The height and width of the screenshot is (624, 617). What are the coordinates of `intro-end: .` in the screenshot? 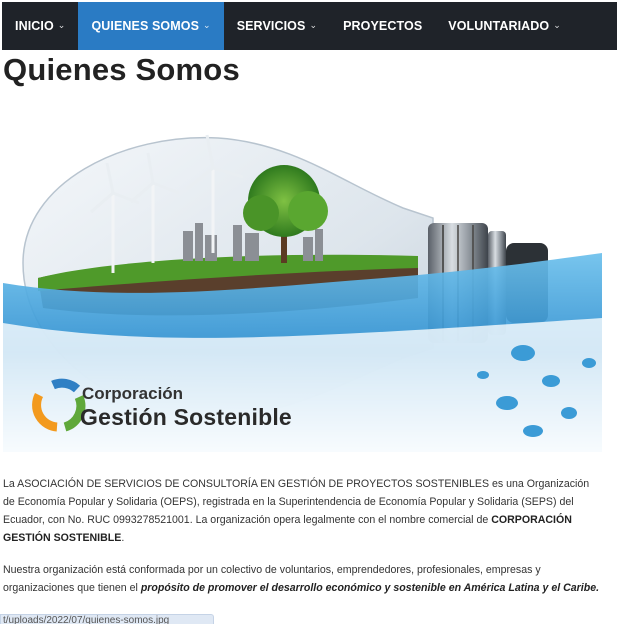 It's located at (123, 538).